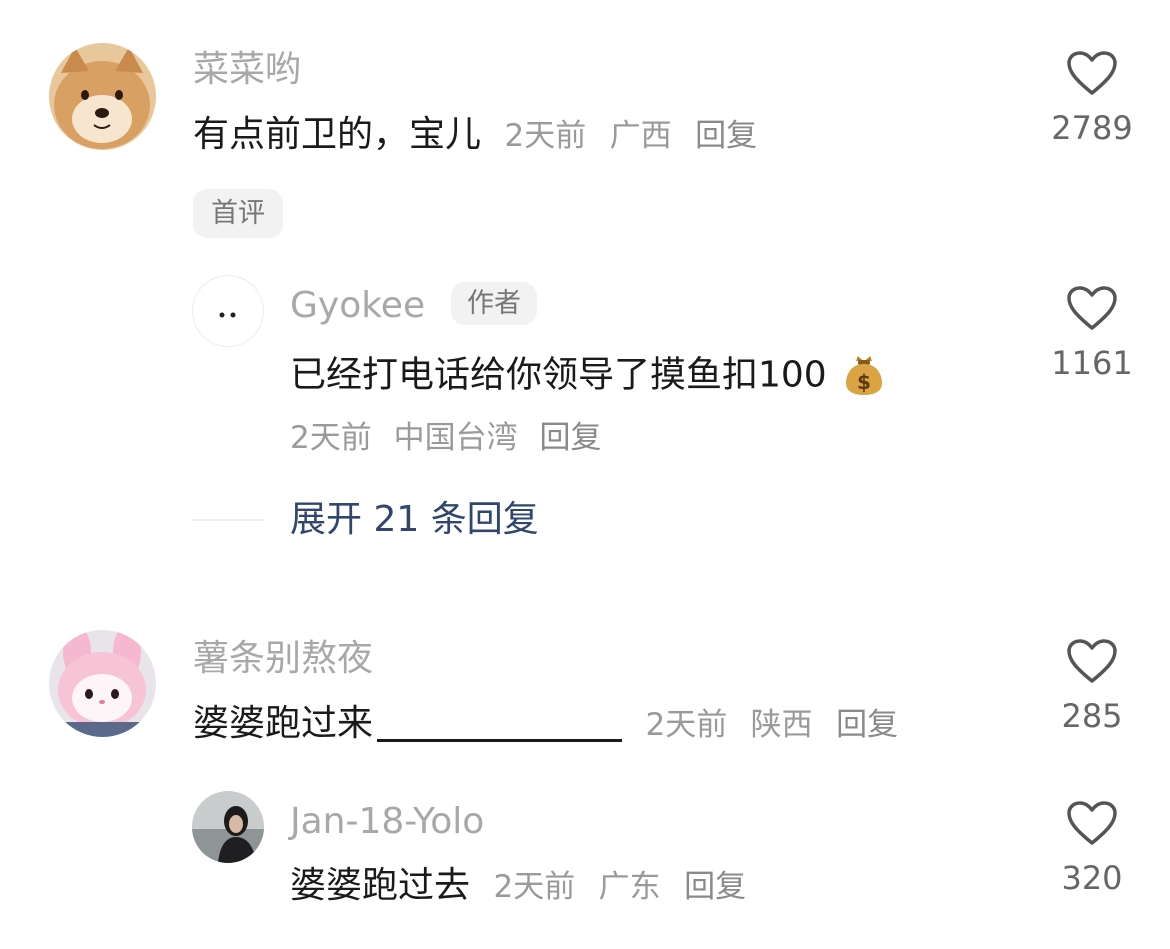  I want to click on comment-username: 菜菜哟, so click(247, 70).